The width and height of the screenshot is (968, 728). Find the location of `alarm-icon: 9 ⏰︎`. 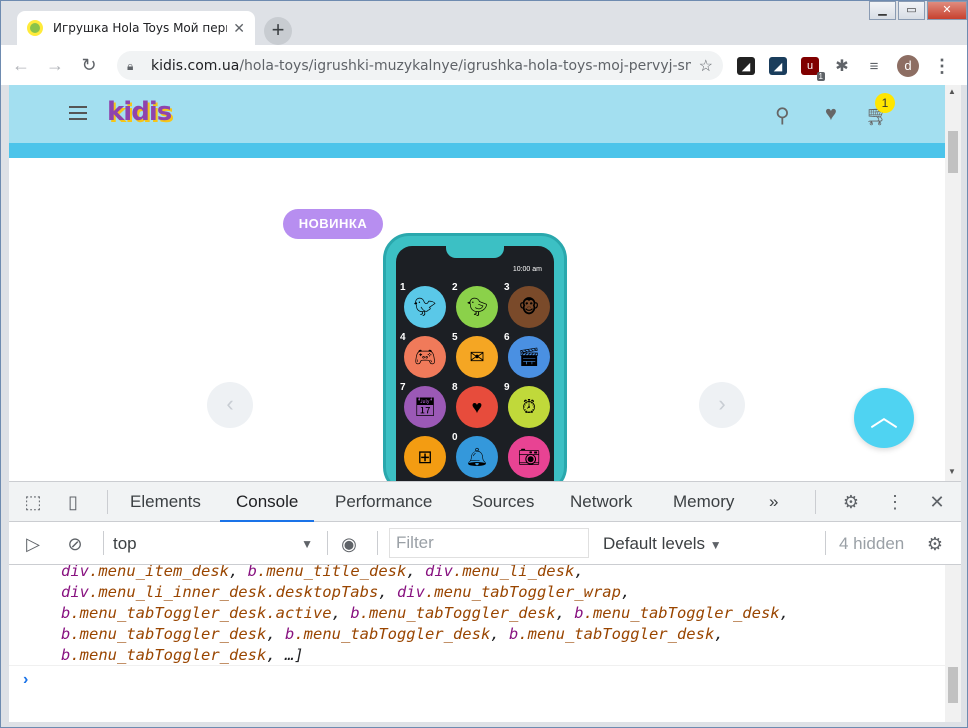

alarm-icon: 9 ⏰︎ is located at coordinates (527, 405).